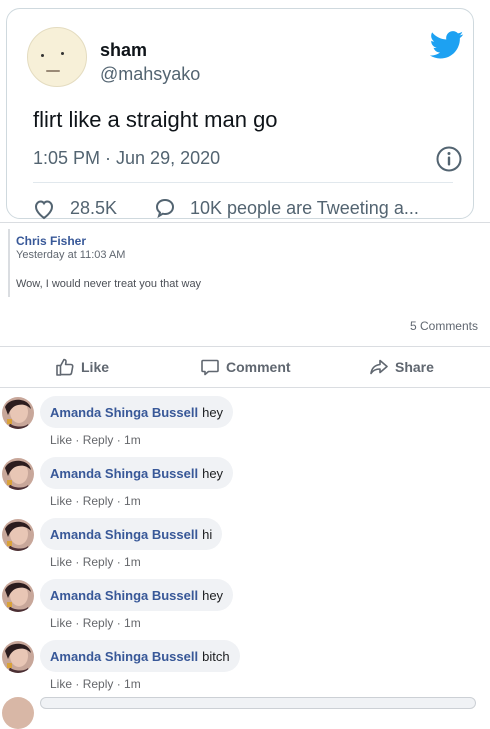  I want to click on tweet-avatar, so click(57, 57).